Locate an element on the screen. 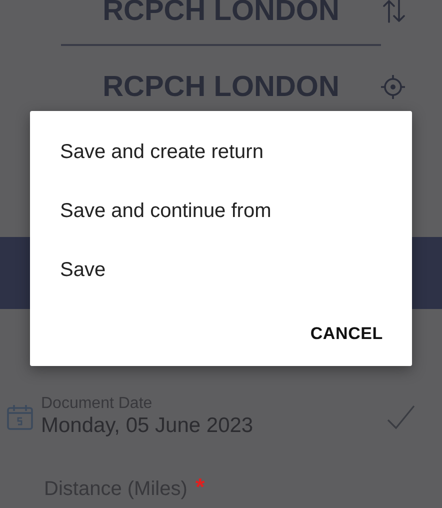  dialog-option: Save and continue from is located at coordinates (221, 211).